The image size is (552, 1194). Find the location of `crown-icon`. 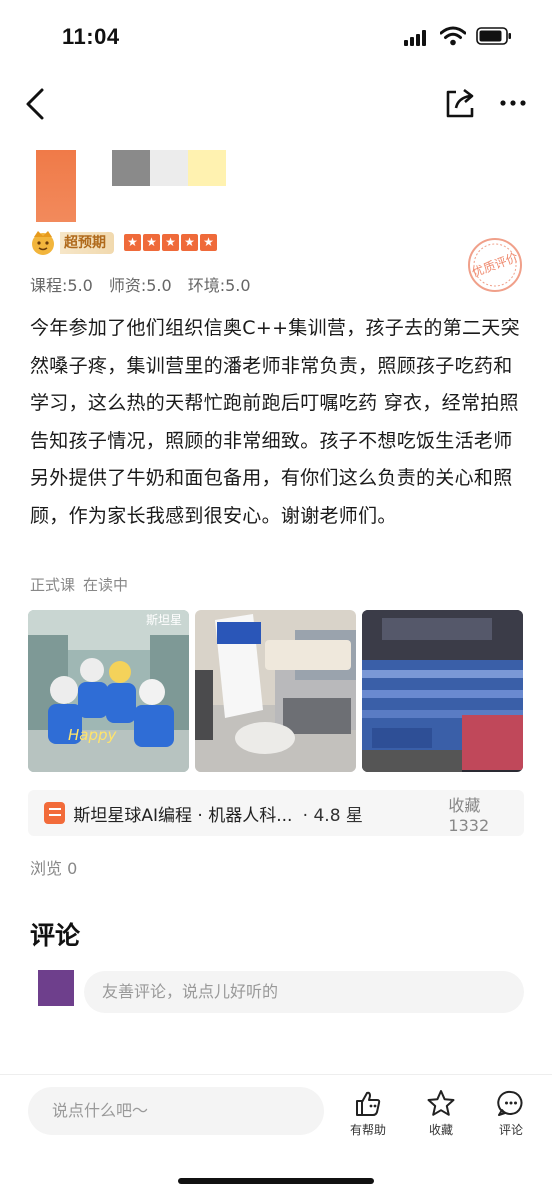

crown-icon is located at coordinates (43, 243).